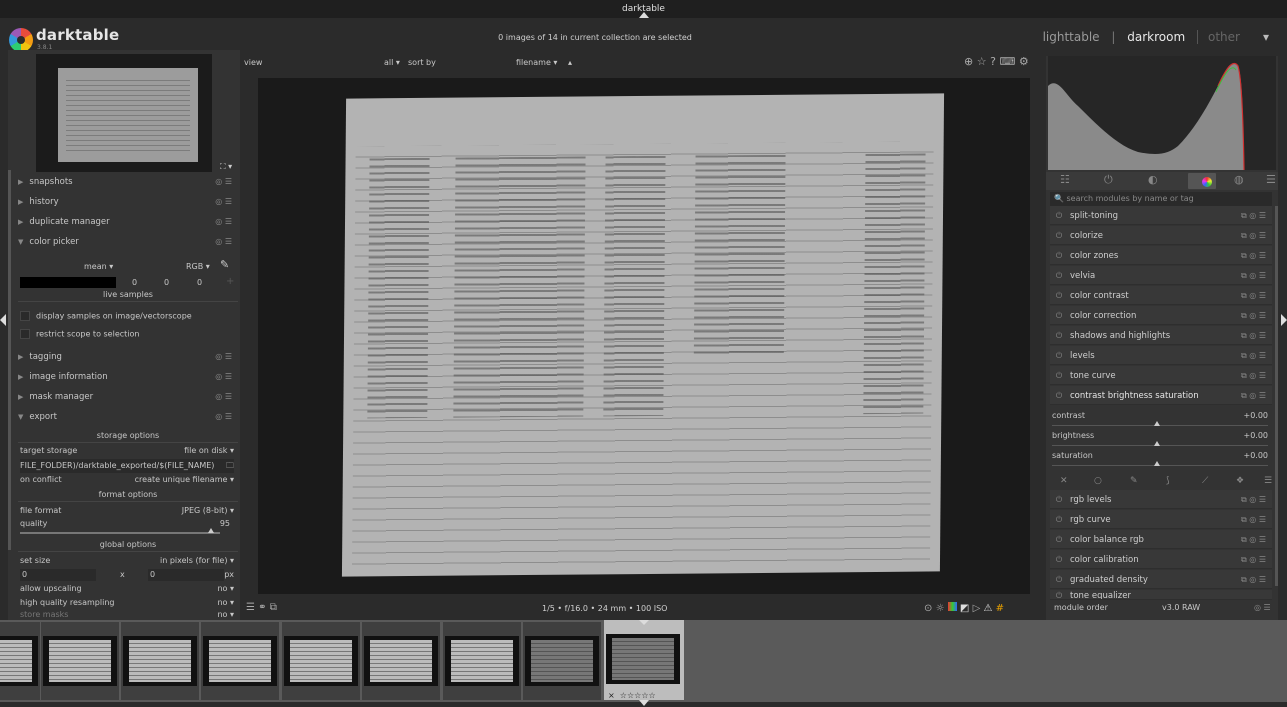  Describe the element at coordinates (128, 242) in the screenshot. I see `module-color-picker: ▼ color picker ◎ ☰` at that location.